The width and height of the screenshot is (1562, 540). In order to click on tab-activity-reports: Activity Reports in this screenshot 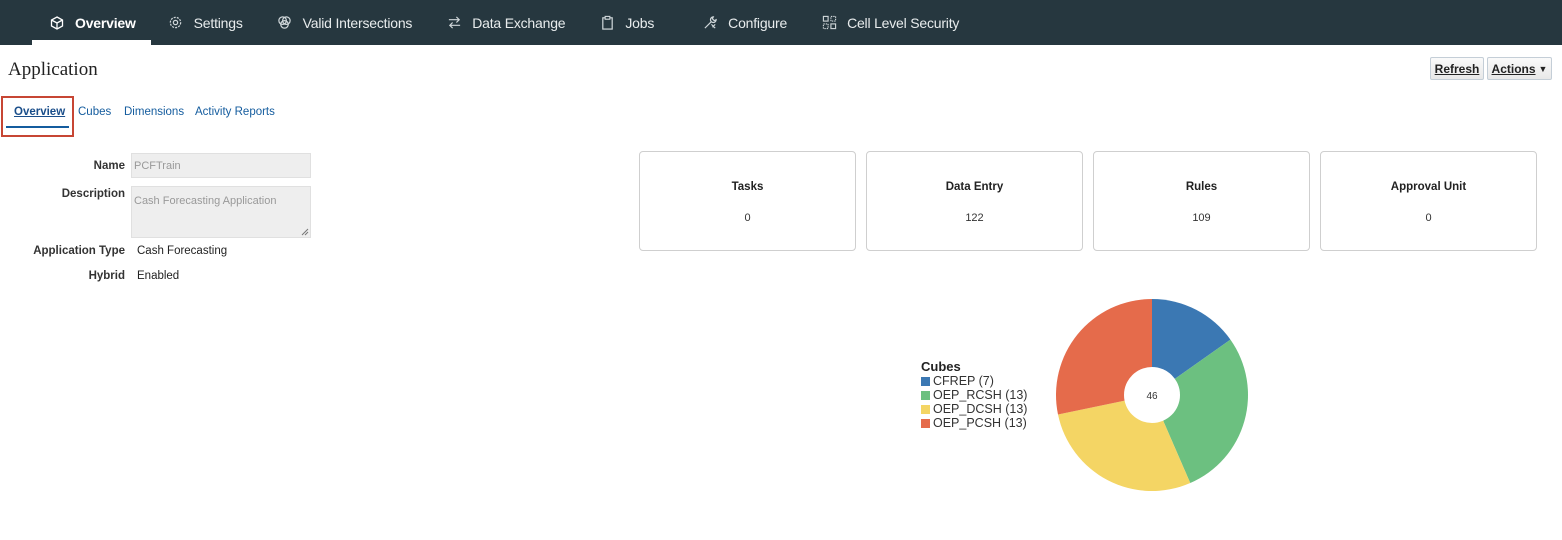, I will do `click(235, 112)`.